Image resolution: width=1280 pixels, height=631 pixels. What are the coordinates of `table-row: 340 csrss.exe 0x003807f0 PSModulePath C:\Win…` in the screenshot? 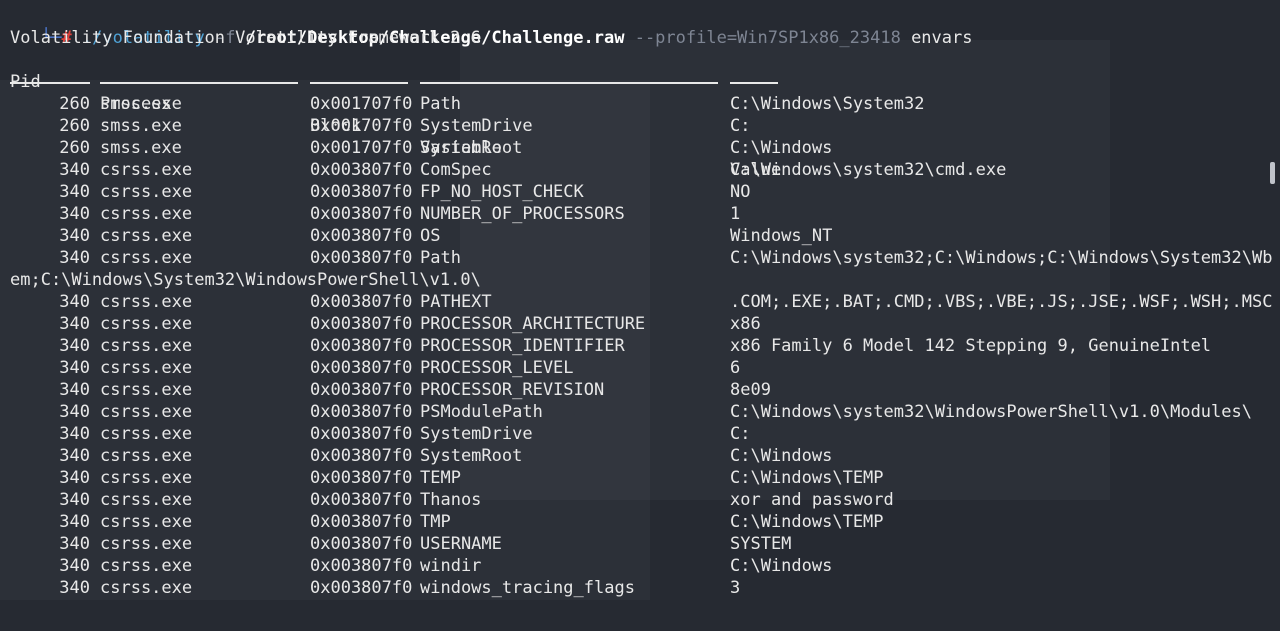 It's located at (640, 412).